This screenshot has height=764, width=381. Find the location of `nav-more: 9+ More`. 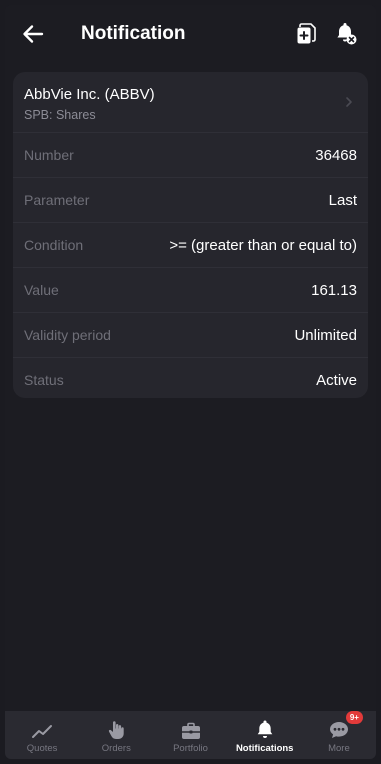

nav-more: 9+ More is located at coordinates (339, 735).